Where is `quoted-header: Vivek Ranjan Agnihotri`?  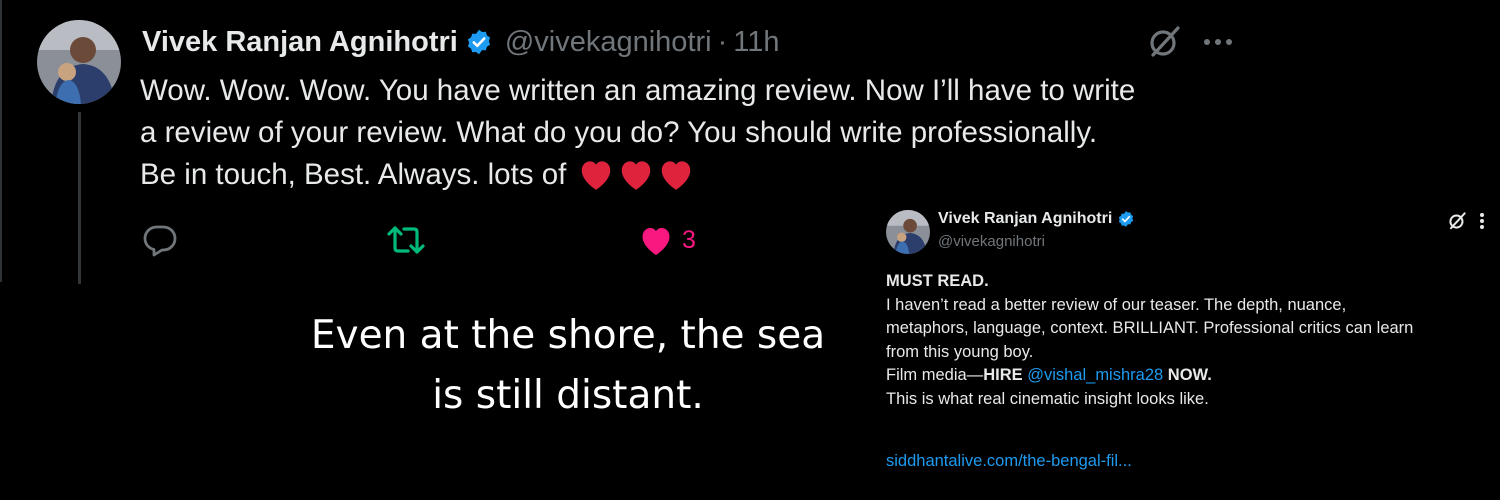 quoted-header: Vivek Ranjan Agnihotri is located at coordinates (1036, 219).